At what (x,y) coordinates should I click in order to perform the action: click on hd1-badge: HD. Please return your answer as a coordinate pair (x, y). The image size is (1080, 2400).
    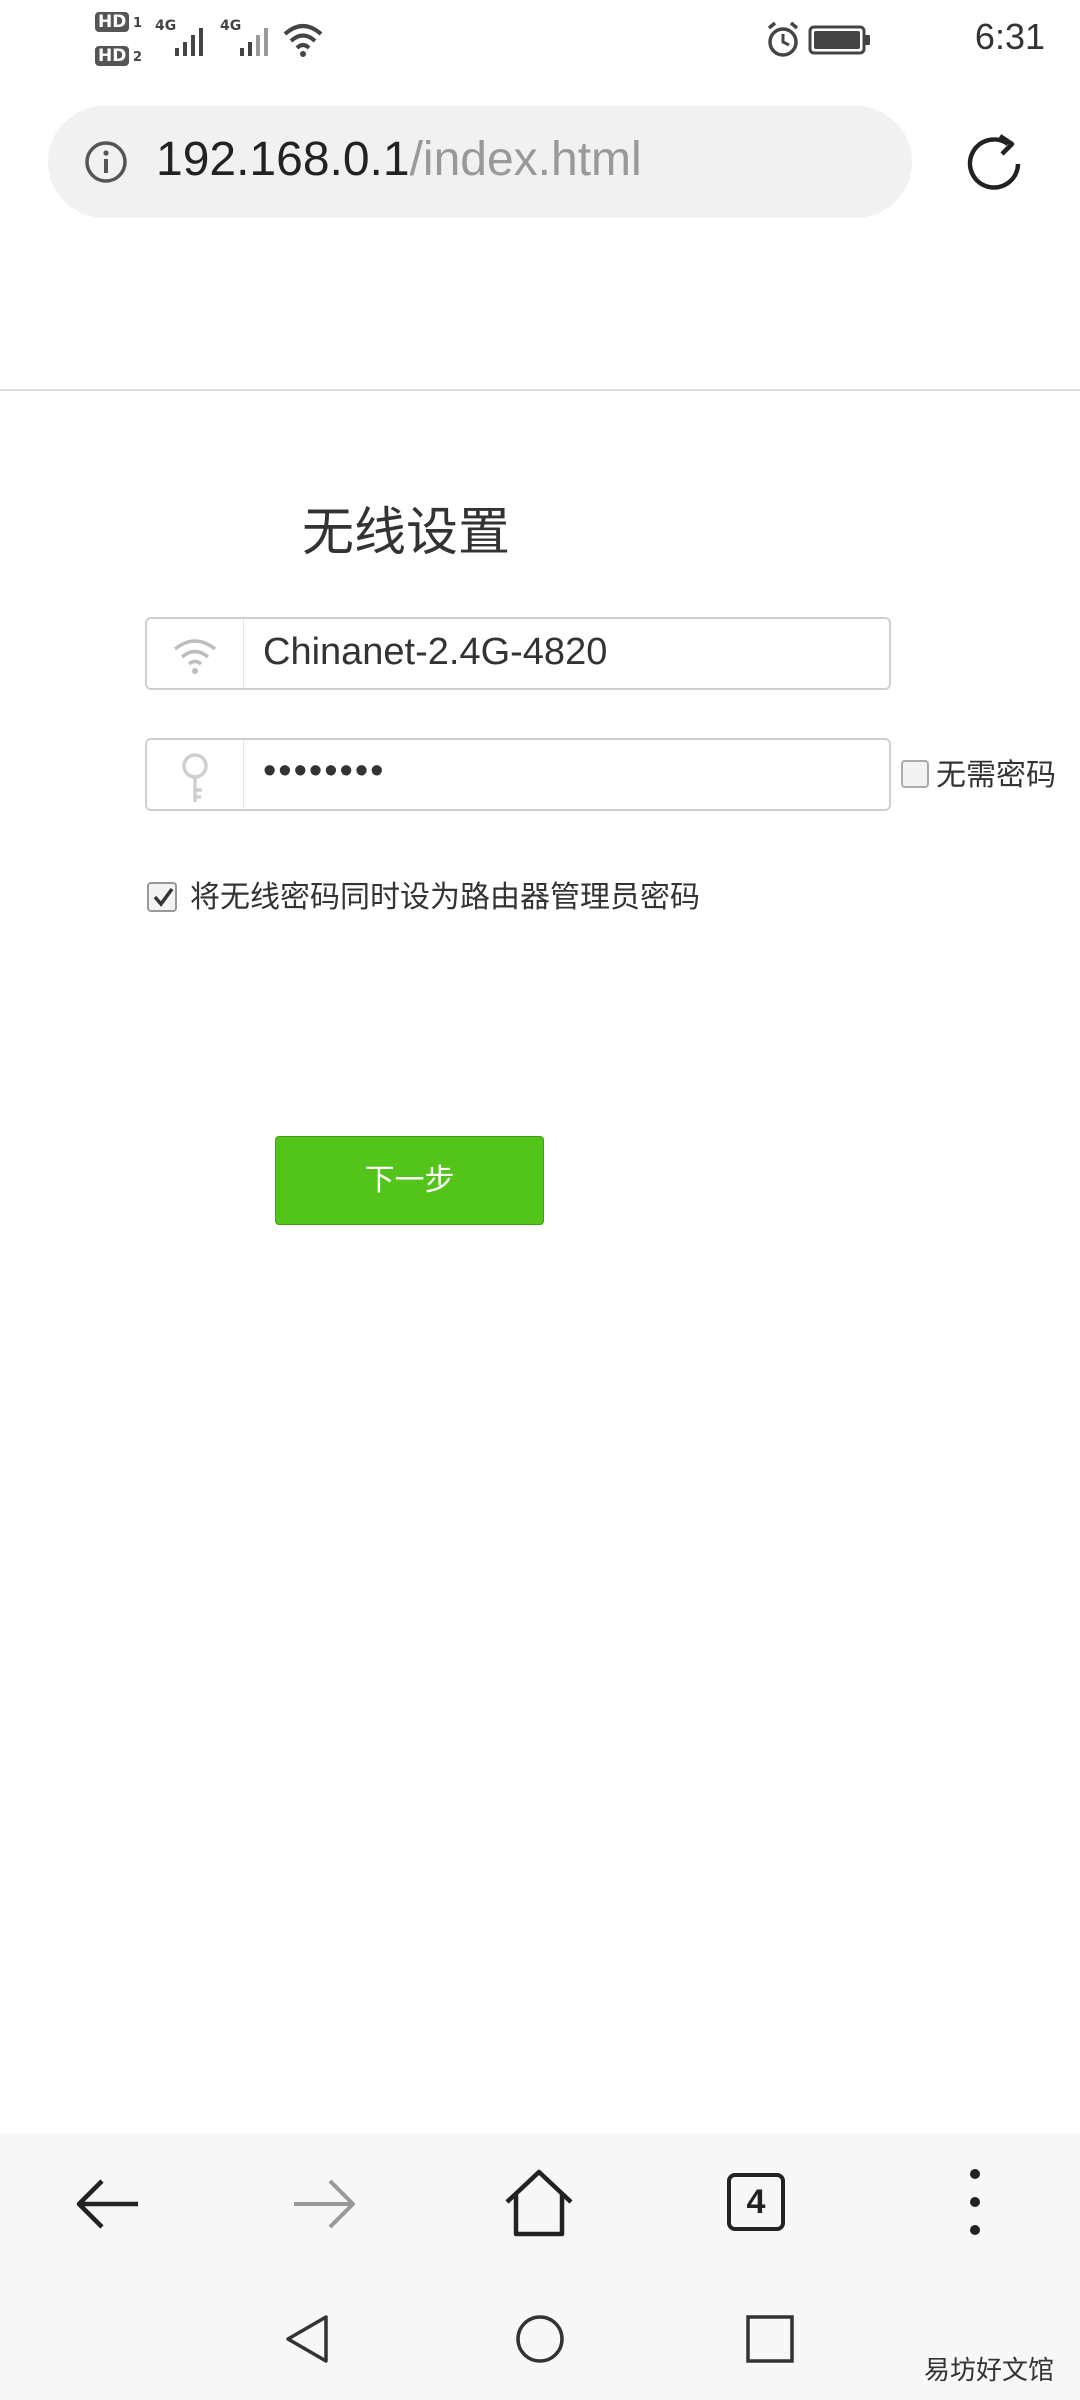
    Looking at the image, I should click on (112, 22).